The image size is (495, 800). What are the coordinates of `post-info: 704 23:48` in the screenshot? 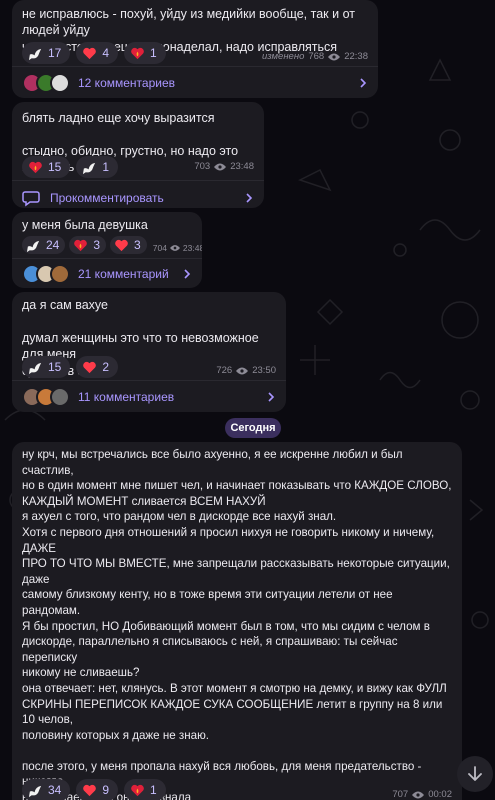 It's located at (177, 248).